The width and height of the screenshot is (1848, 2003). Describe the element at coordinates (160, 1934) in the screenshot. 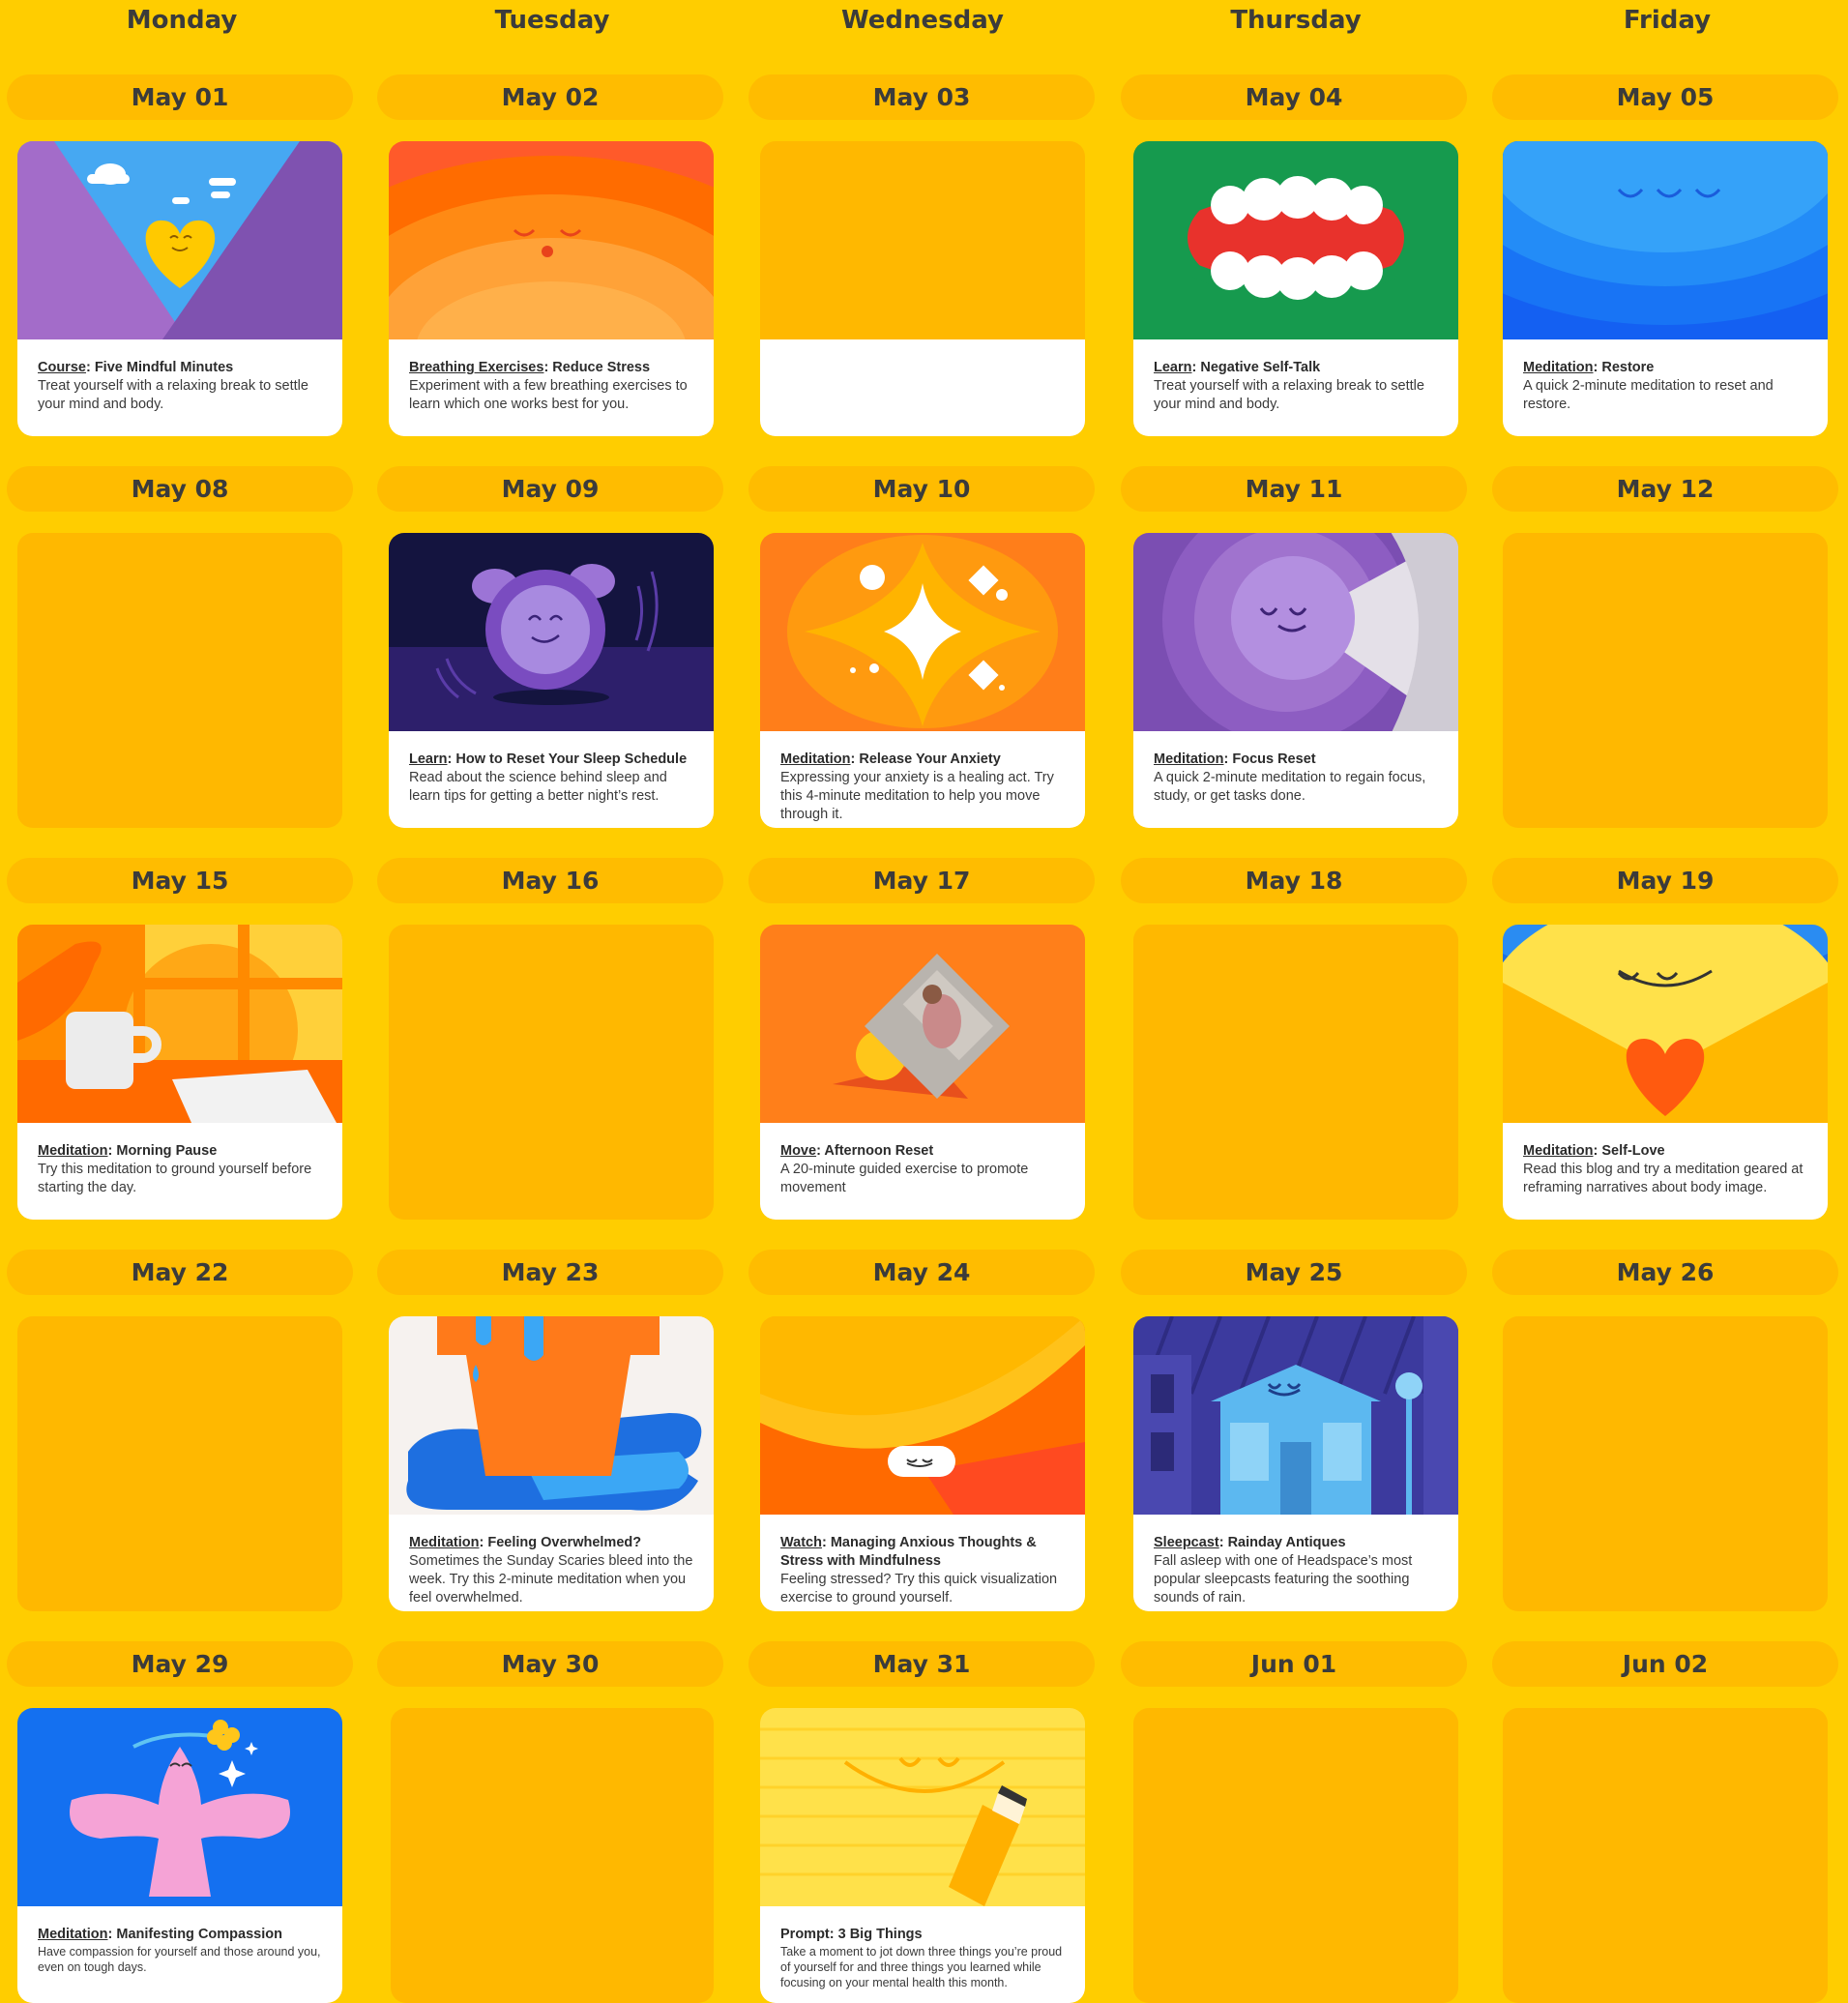

I see `card-title: Meditation: Manifesting Compassion` at that location.